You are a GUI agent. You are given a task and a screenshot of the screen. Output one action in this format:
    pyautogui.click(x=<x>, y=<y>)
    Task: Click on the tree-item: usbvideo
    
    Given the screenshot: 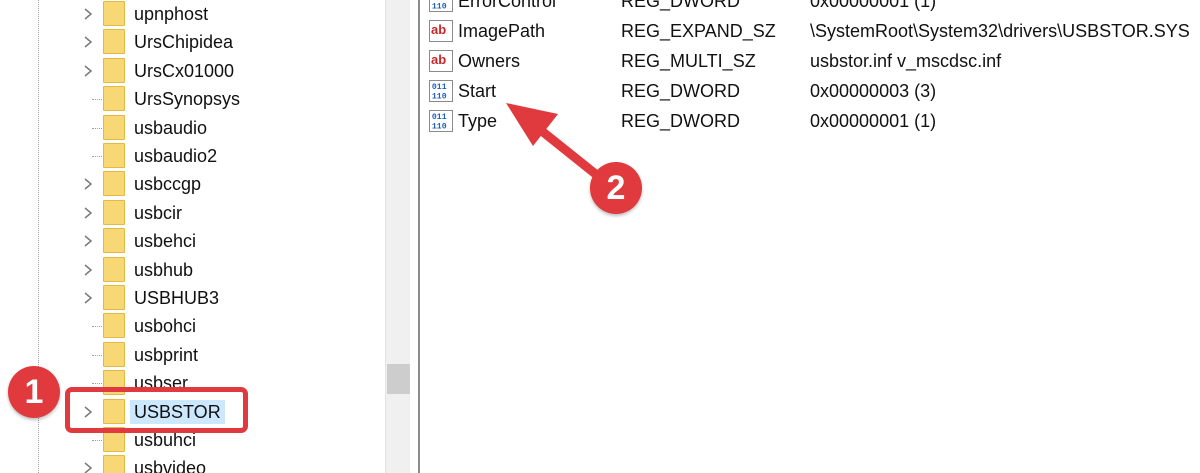 What is the action you would take?
    pyautogui.click(x=192, y=463)
    